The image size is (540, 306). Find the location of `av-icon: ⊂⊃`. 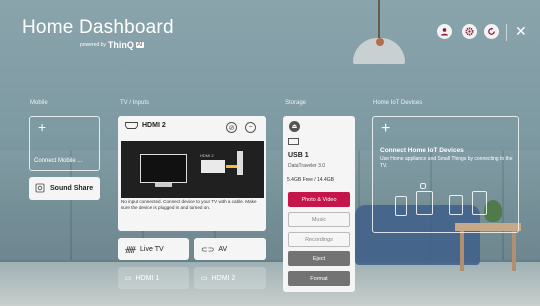

av-icon: ⊂⊃ is located at coordinates (208, 249).